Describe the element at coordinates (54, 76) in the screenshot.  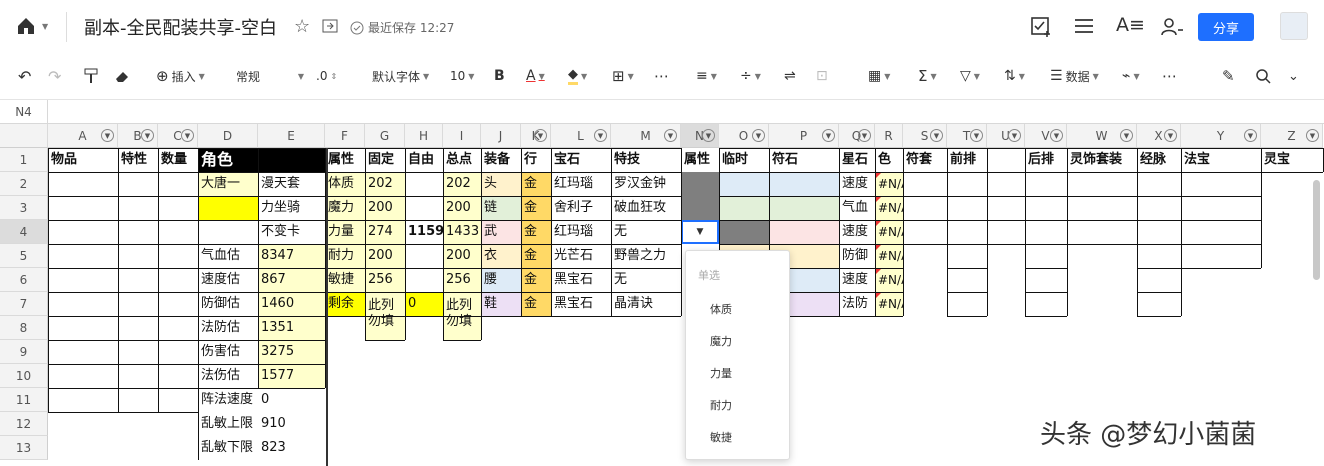
I see `redo-icon: ↷` at that location.